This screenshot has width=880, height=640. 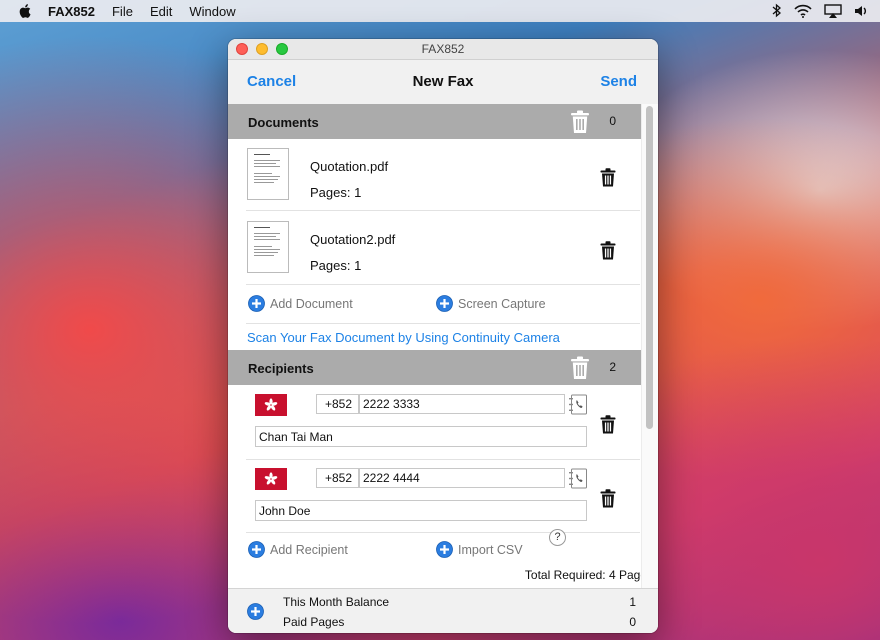 I want to click on paid-pages-label: Paid Pages, so click(x=314, y=622).